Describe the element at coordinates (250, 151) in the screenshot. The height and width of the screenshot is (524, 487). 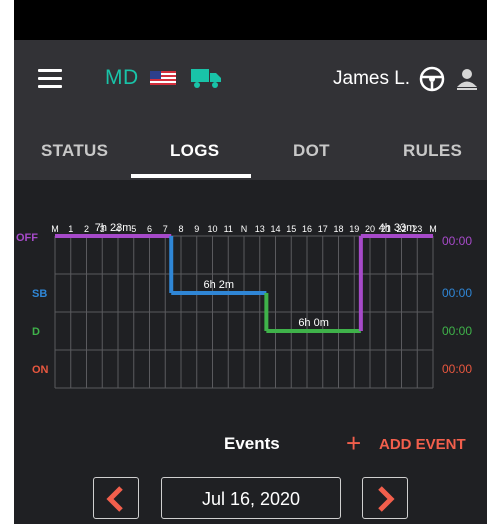
I see `tab-bar: STATUS LOGS DOT RULES` at that location.